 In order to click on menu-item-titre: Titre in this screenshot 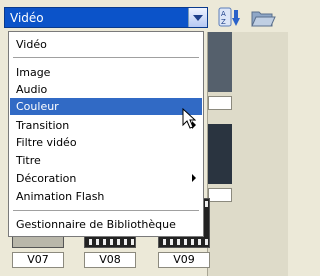, I will do `click(106, 160)`.